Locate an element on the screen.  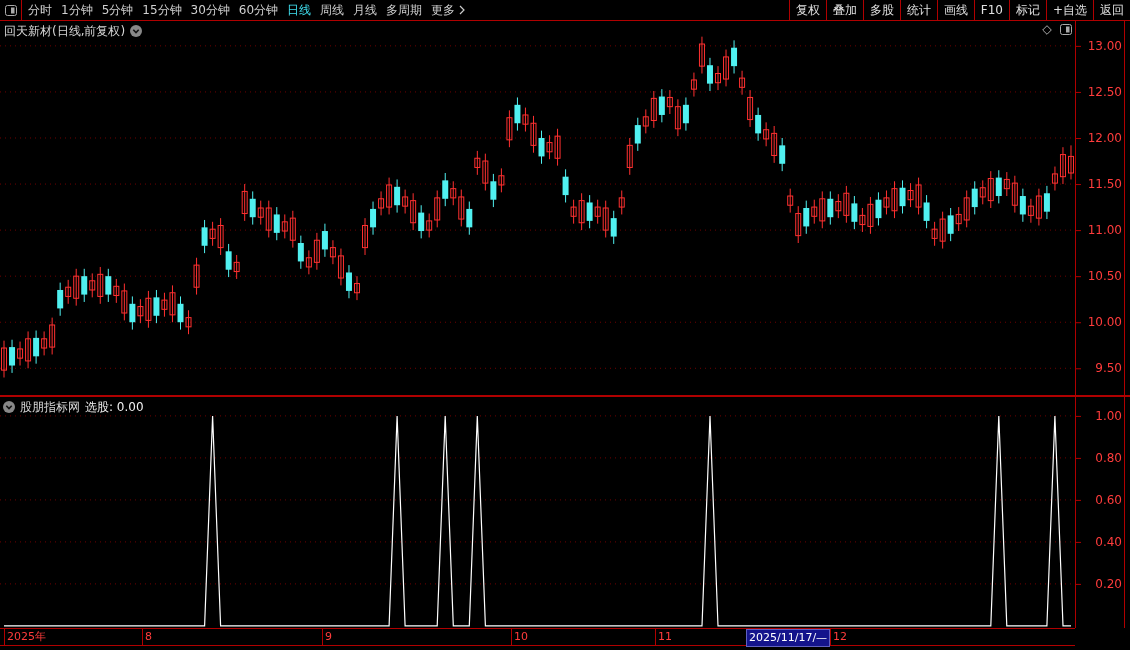
axis-label: 12.00 is located at coordinates (1104, 138).